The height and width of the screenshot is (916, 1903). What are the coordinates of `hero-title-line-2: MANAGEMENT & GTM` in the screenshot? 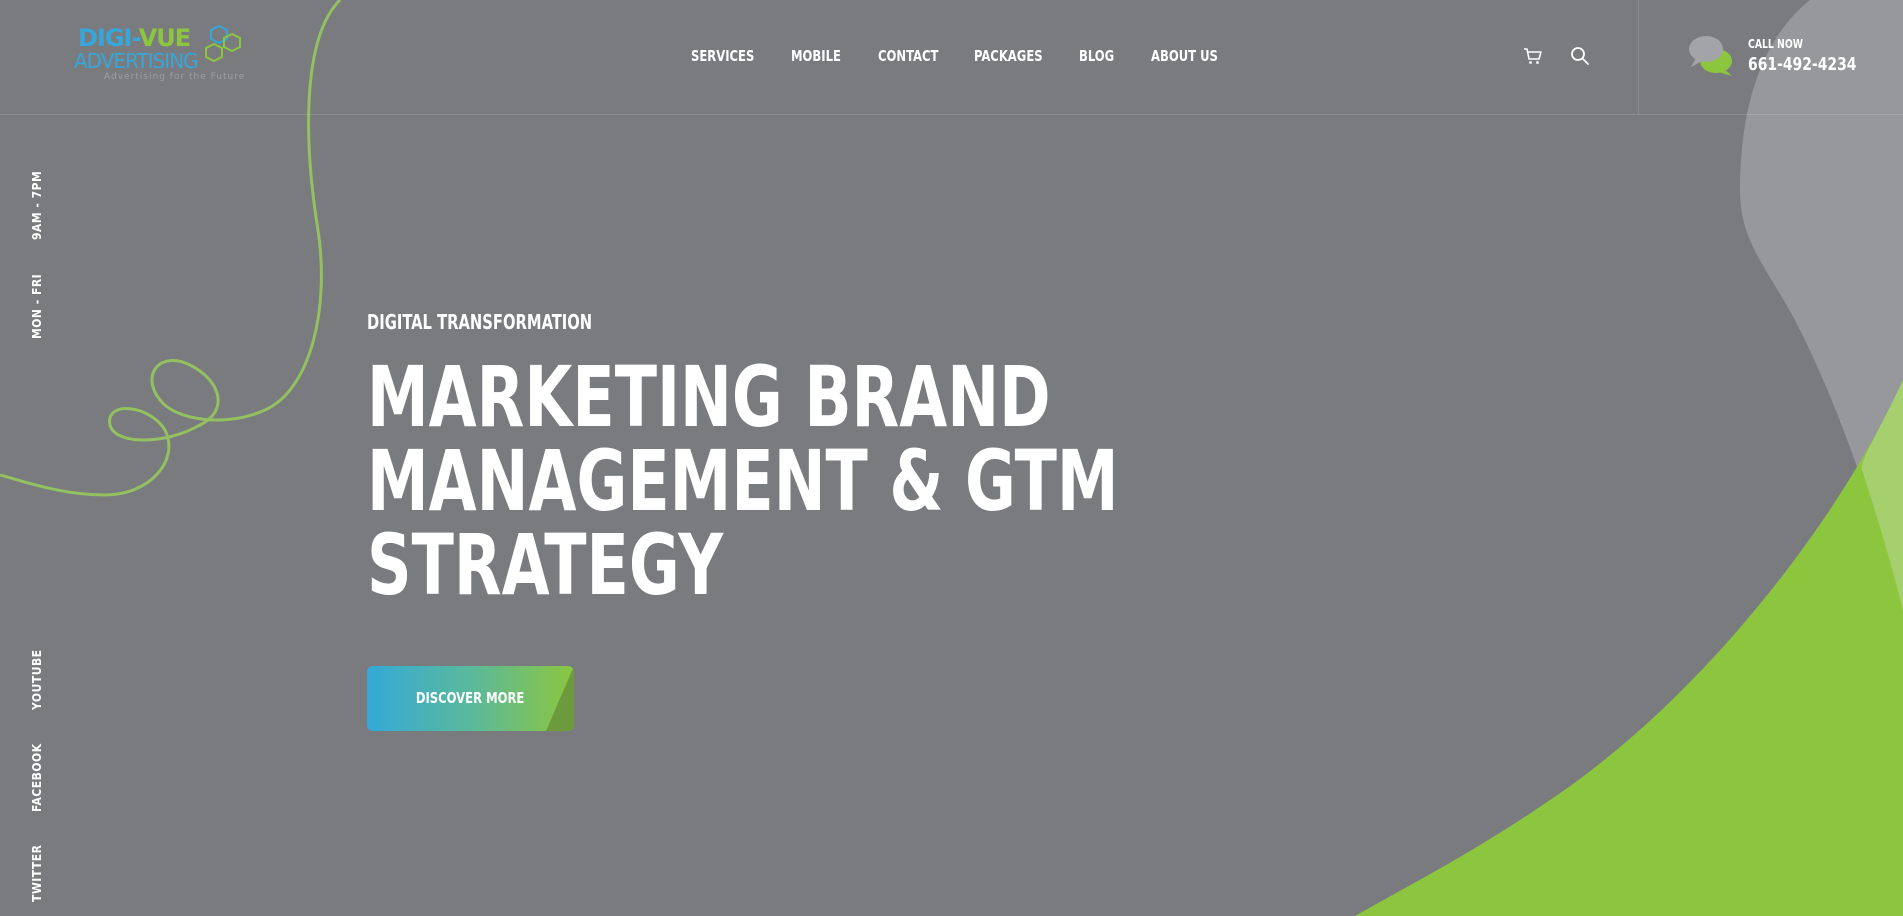 It's located at (743, 481).